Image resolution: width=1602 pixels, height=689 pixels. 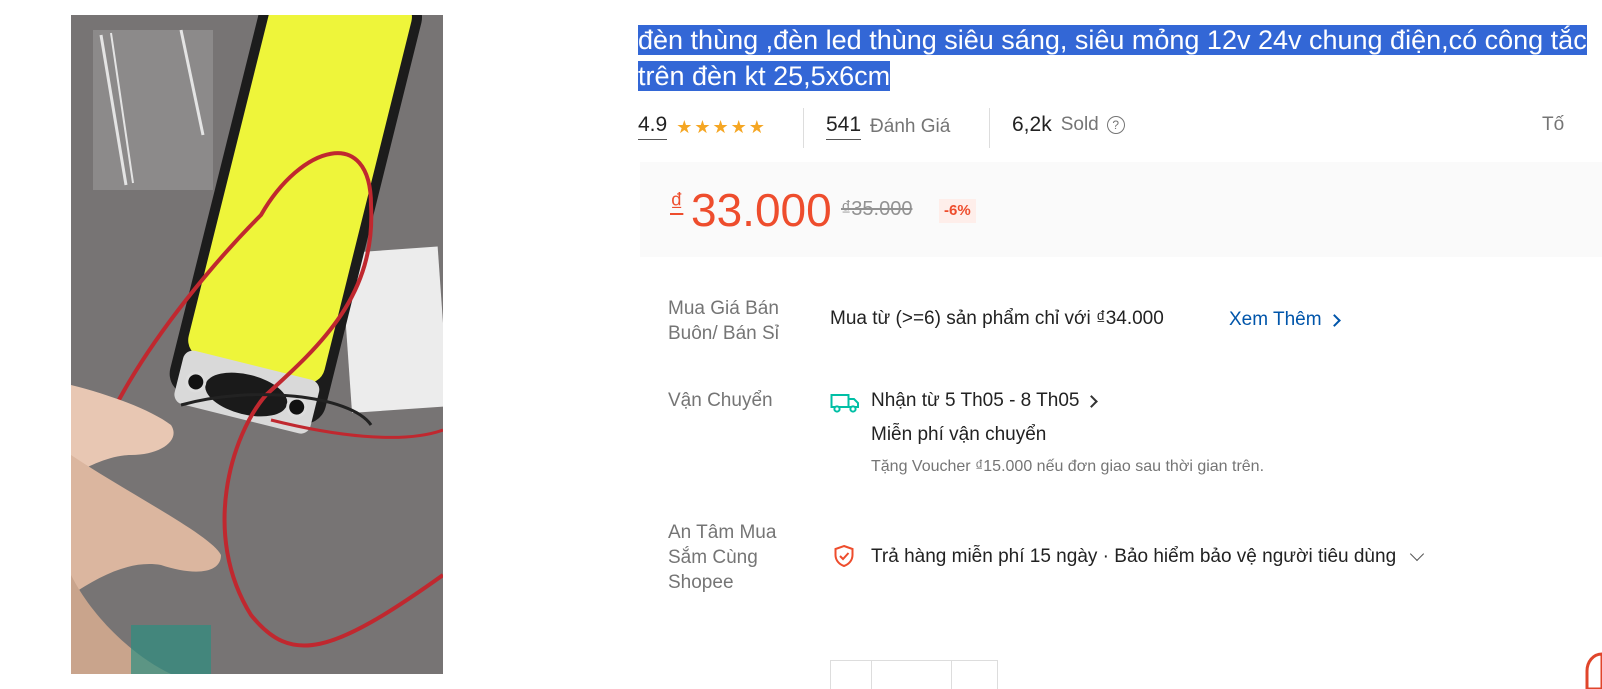 I want to click on chevron-down-icon, so click(x=1417, y=554).